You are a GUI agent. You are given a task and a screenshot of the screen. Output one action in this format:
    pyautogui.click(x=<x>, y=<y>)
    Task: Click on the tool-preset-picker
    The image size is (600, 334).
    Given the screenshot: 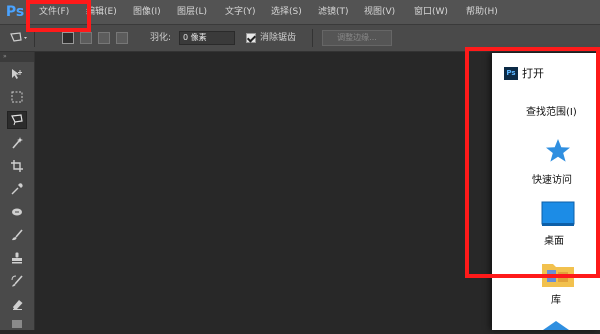 What is the action you would take?
    pyautogui.click(x=19, y=38)
    